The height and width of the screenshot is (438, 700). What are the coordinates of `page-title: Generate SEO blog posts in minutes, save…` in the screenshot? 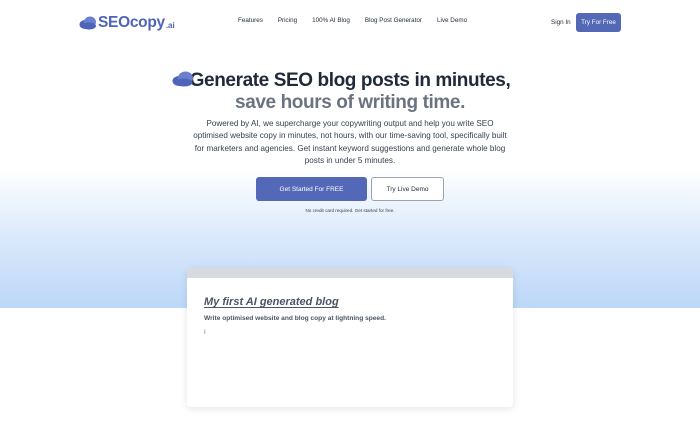 It's located at (341, 92).